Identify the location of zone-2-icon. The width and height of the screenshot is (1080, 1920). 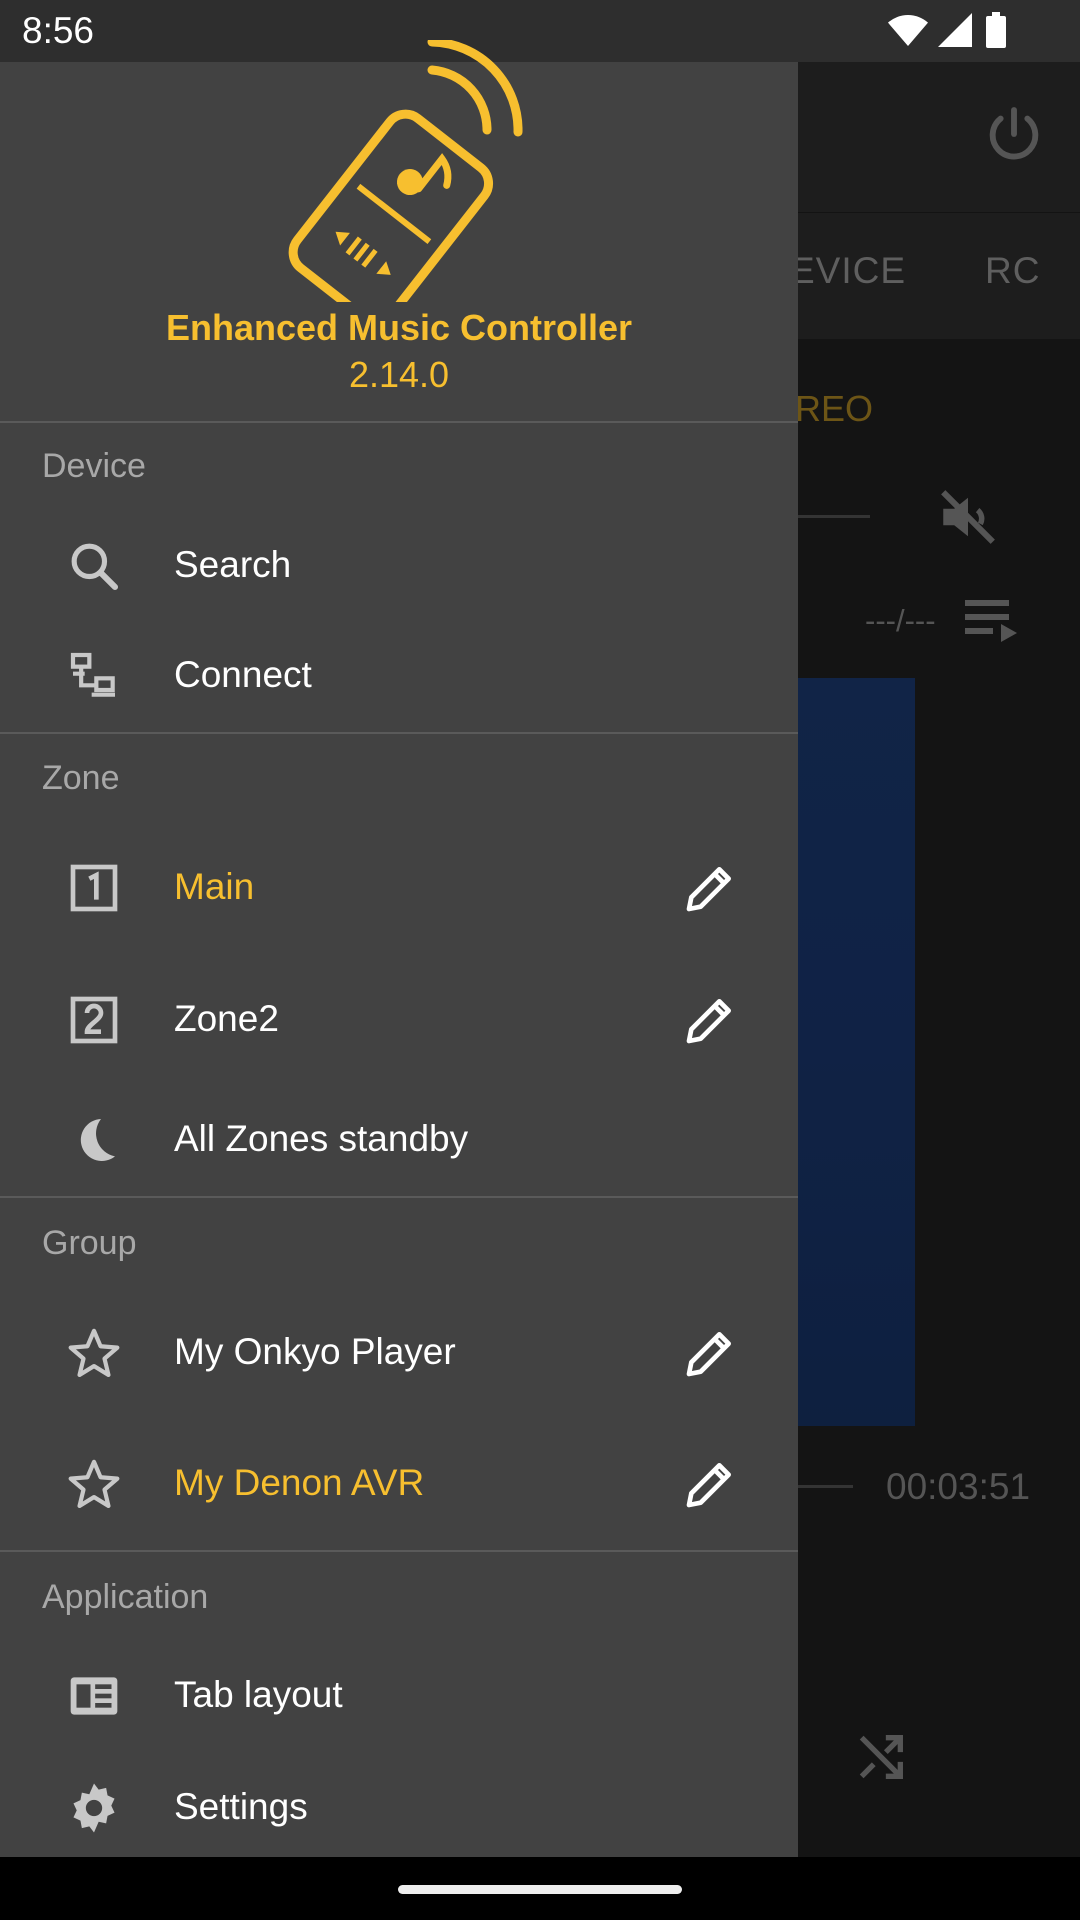
(94, 1020).